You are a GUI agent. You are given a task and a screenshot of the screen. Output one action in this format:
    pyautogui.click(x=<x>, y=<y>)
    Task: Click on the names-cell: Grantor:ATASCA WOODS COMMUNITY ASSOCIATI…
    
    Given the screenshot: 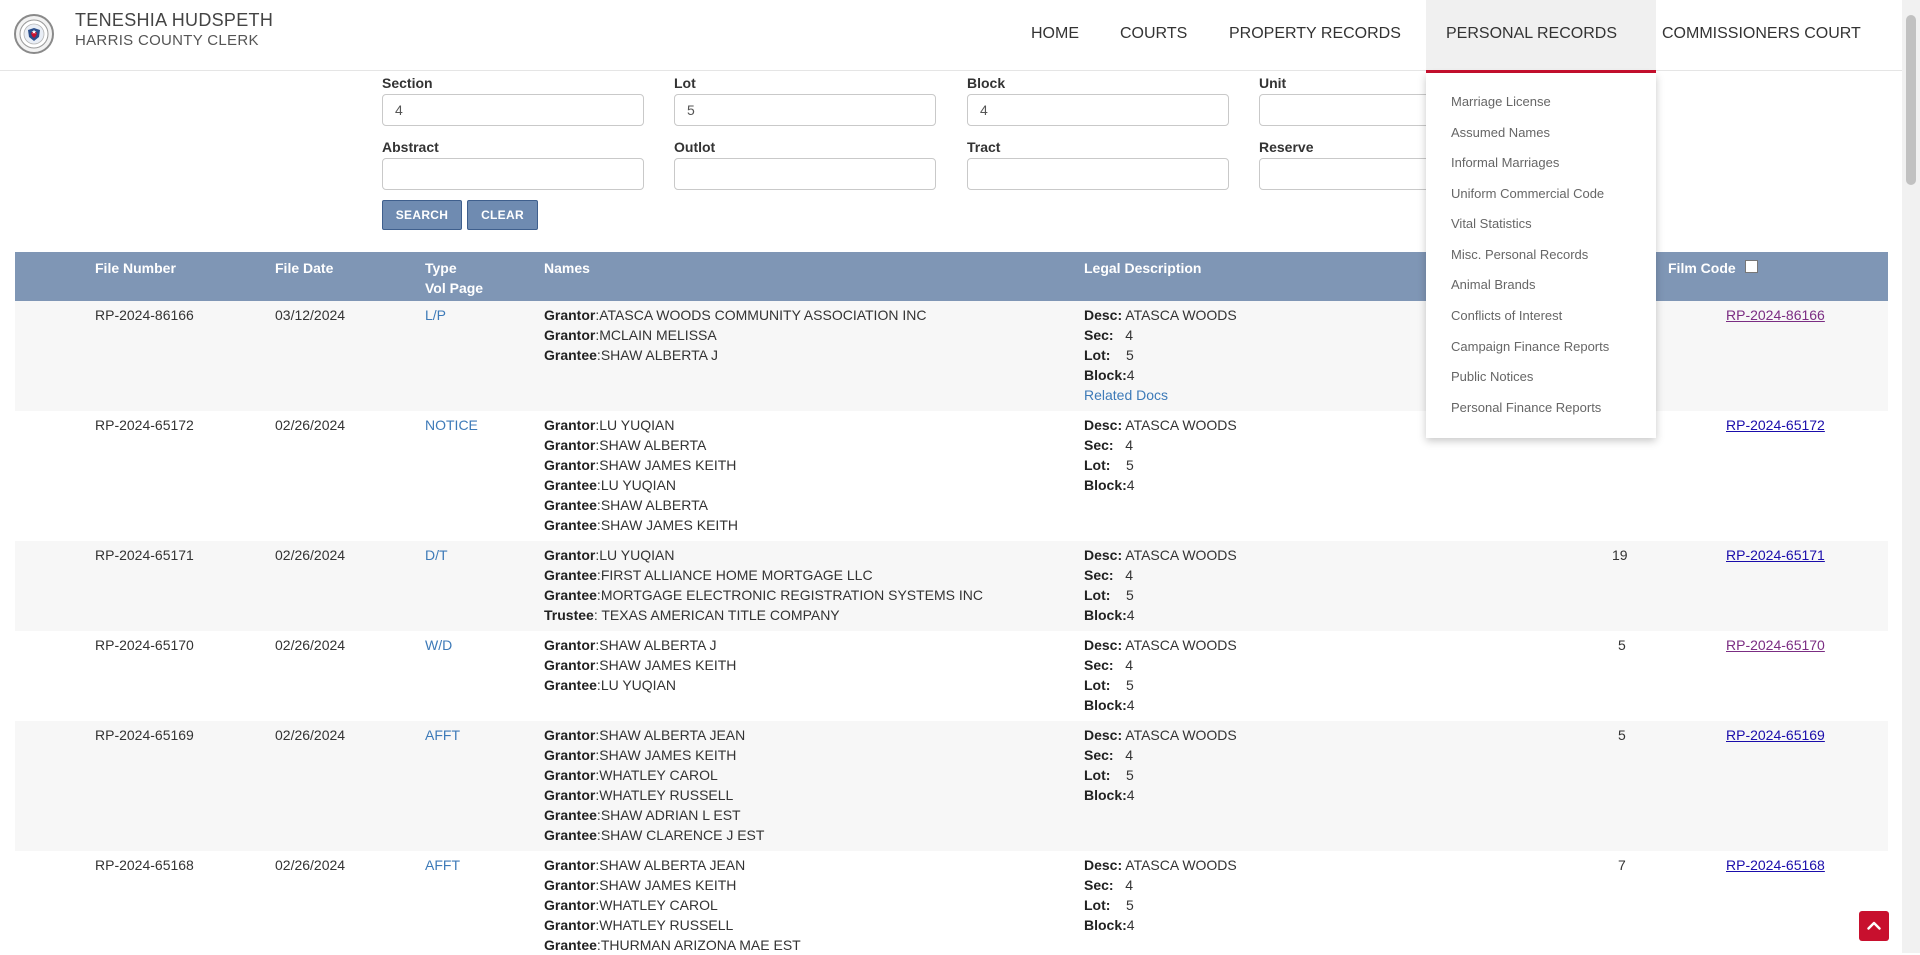 What is the action you would take?
    pyautogui.click(x=735, y=335)
    